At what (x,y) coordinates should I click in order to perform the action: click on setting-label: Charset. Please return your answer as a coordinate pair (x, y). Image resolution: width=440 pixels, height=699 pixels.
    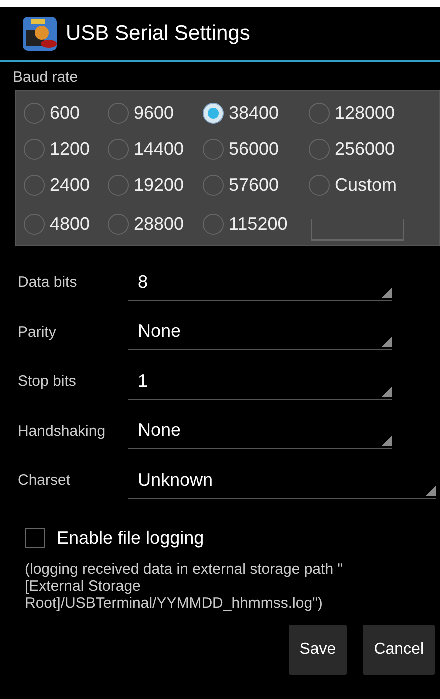
    Looking at the image, I should click on (44, 481).